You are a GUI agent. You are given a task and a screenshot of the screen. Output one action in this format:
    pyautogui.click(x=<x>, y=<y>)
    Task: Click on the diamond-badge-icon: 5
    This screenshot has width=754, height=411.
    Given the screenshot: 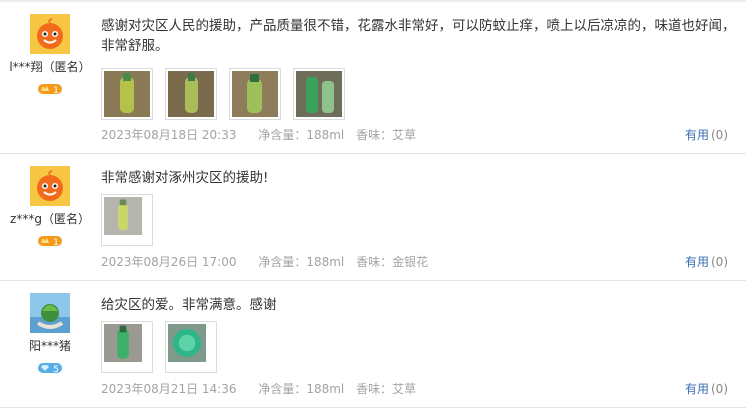 What is the action you would take?
    pyautogui.click(x=50, y=367)
    